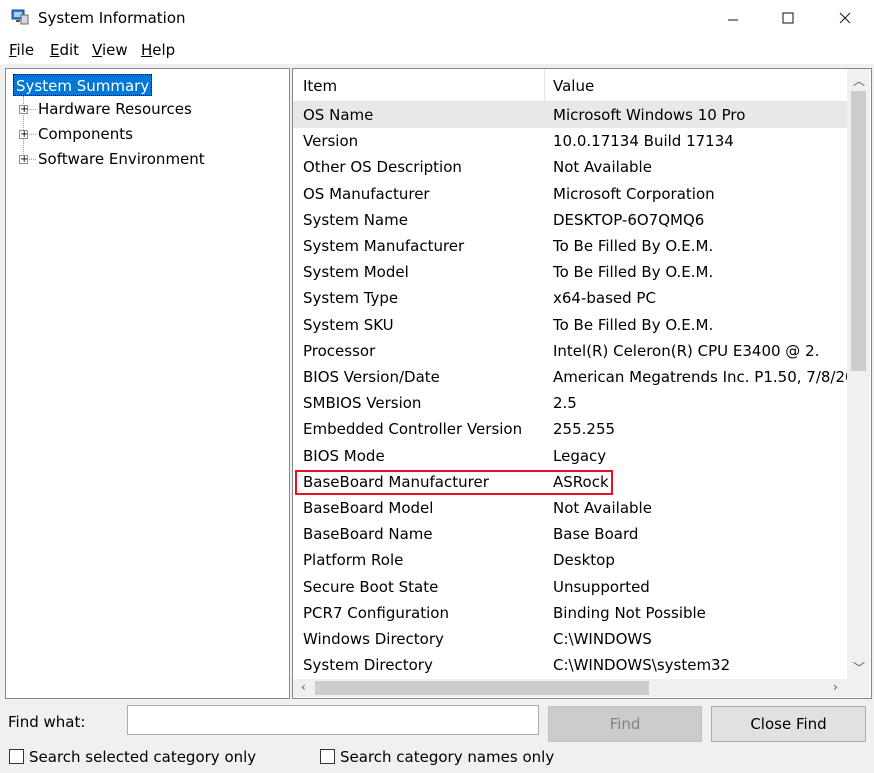  Describe the element at coordinates (859, 80) in the screenshot. I see `scroll-up-icon: ︿` at that location.